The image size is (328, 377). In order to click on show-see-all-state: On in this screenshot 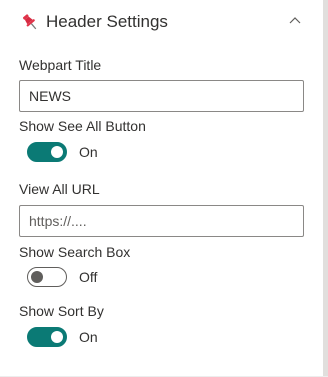, I will do `click(88, 152)`.